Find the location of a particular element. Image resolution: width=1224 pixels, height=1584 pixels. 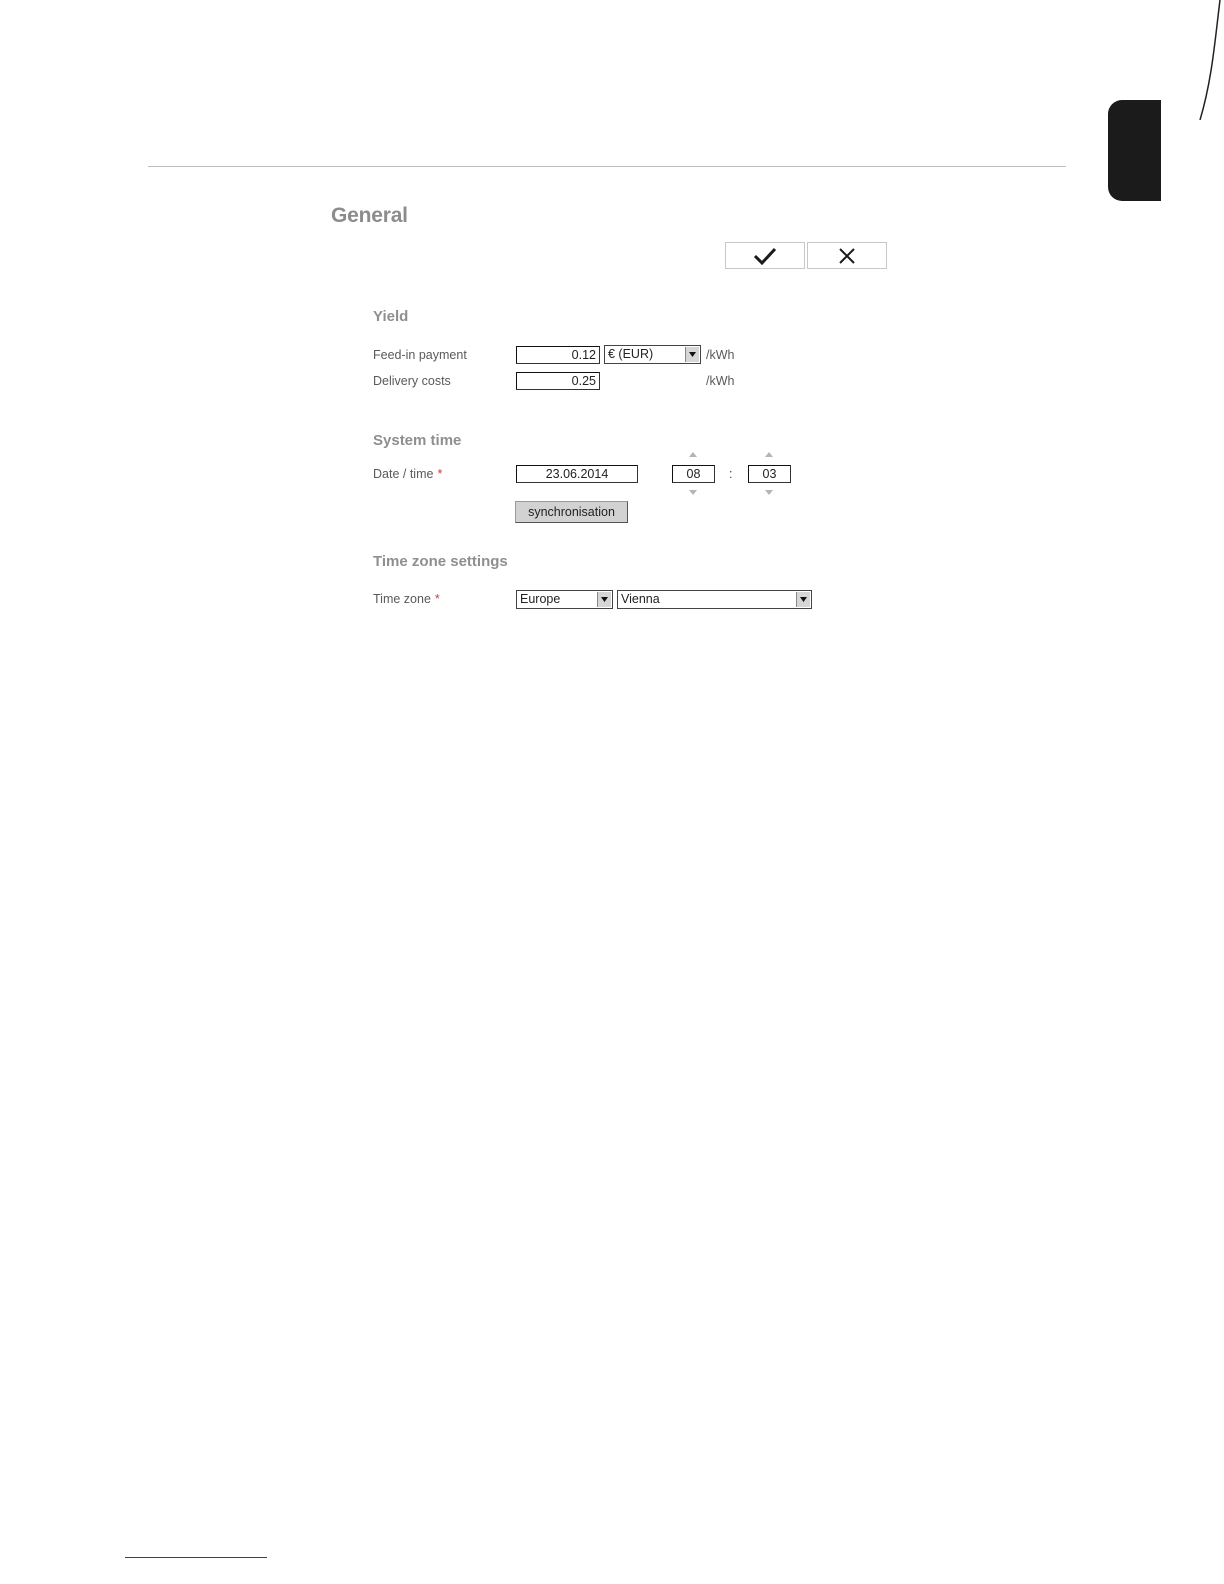

minute-increment-icon is located at coordinates (769, 454).